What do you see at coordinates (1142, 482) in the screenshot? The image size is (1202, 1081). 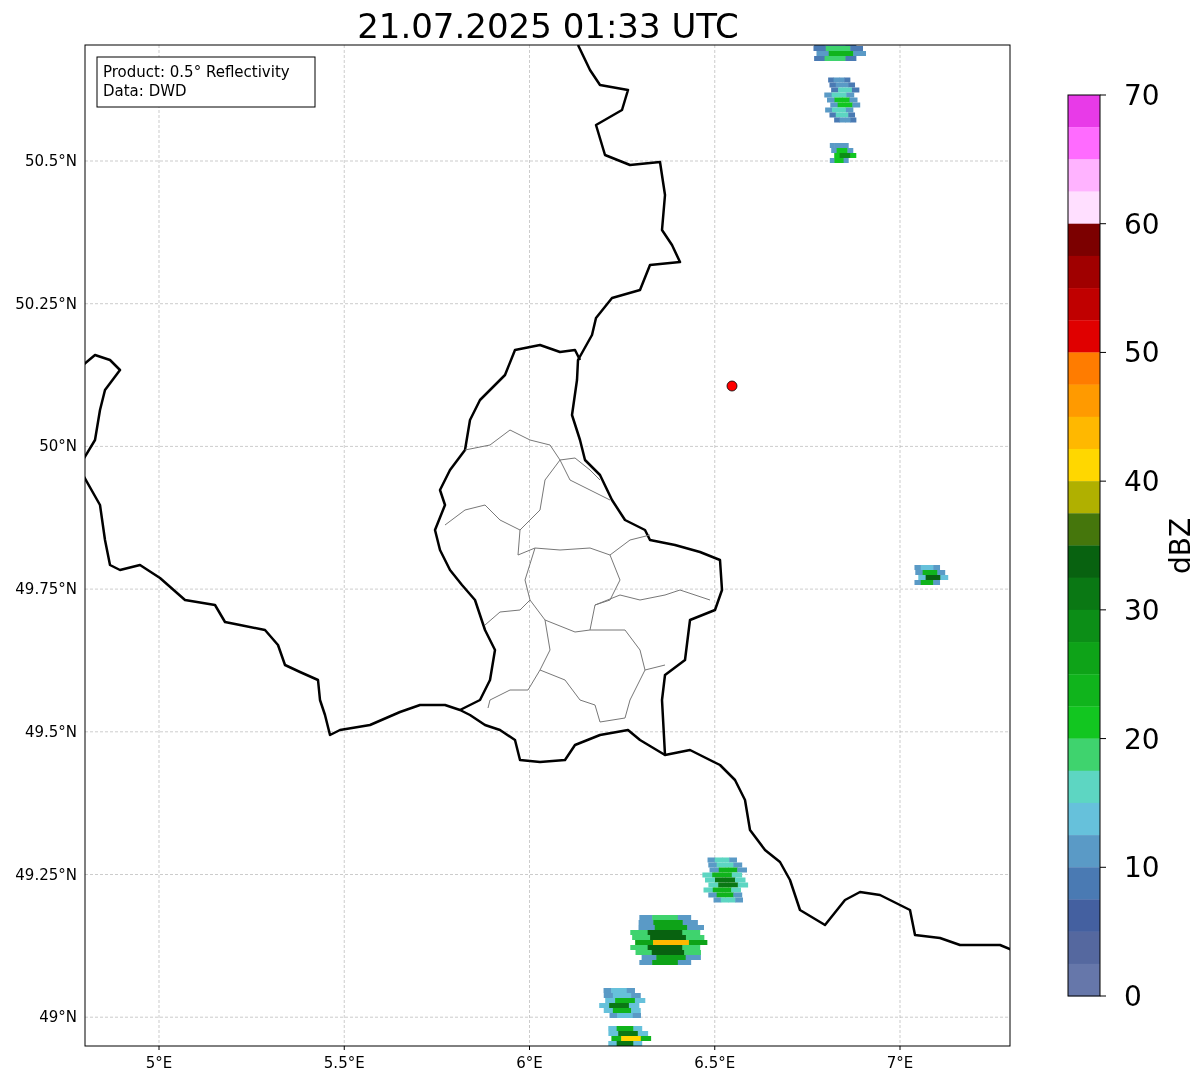 I see `colorbar-tick-label: 40` at bounding box center [1142, 482].